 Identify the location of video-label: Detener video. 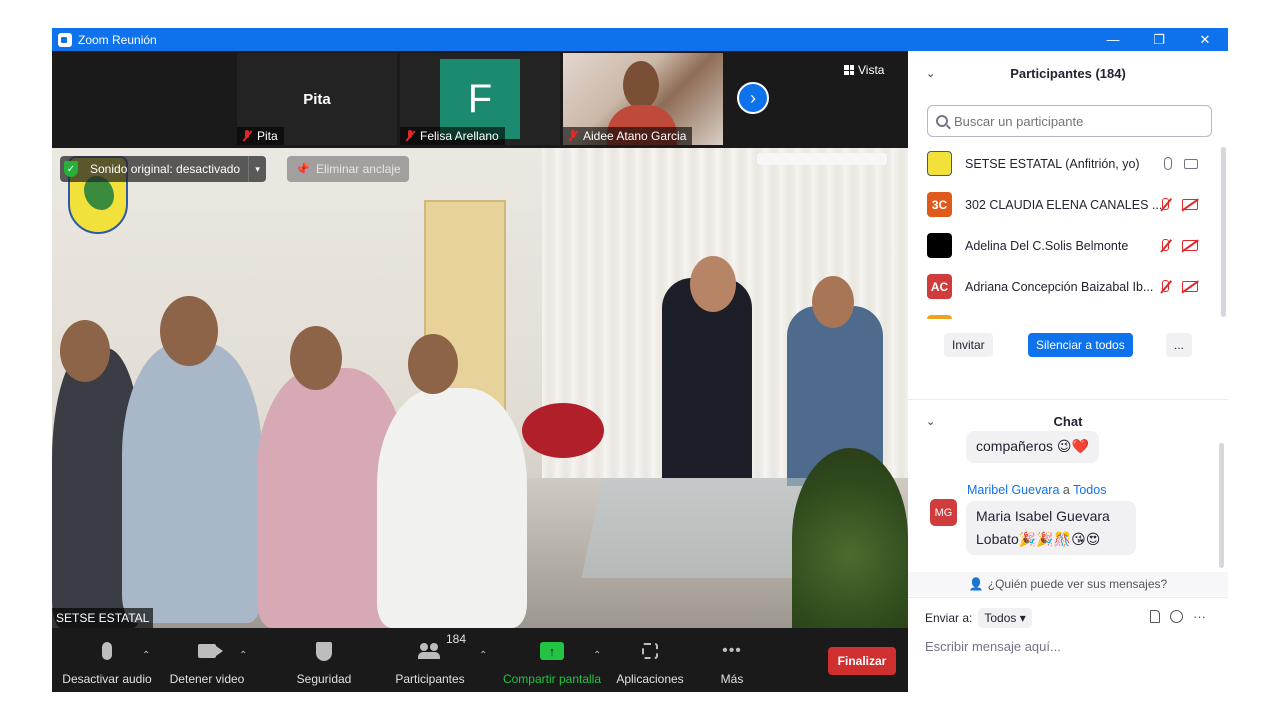
(207, 679).